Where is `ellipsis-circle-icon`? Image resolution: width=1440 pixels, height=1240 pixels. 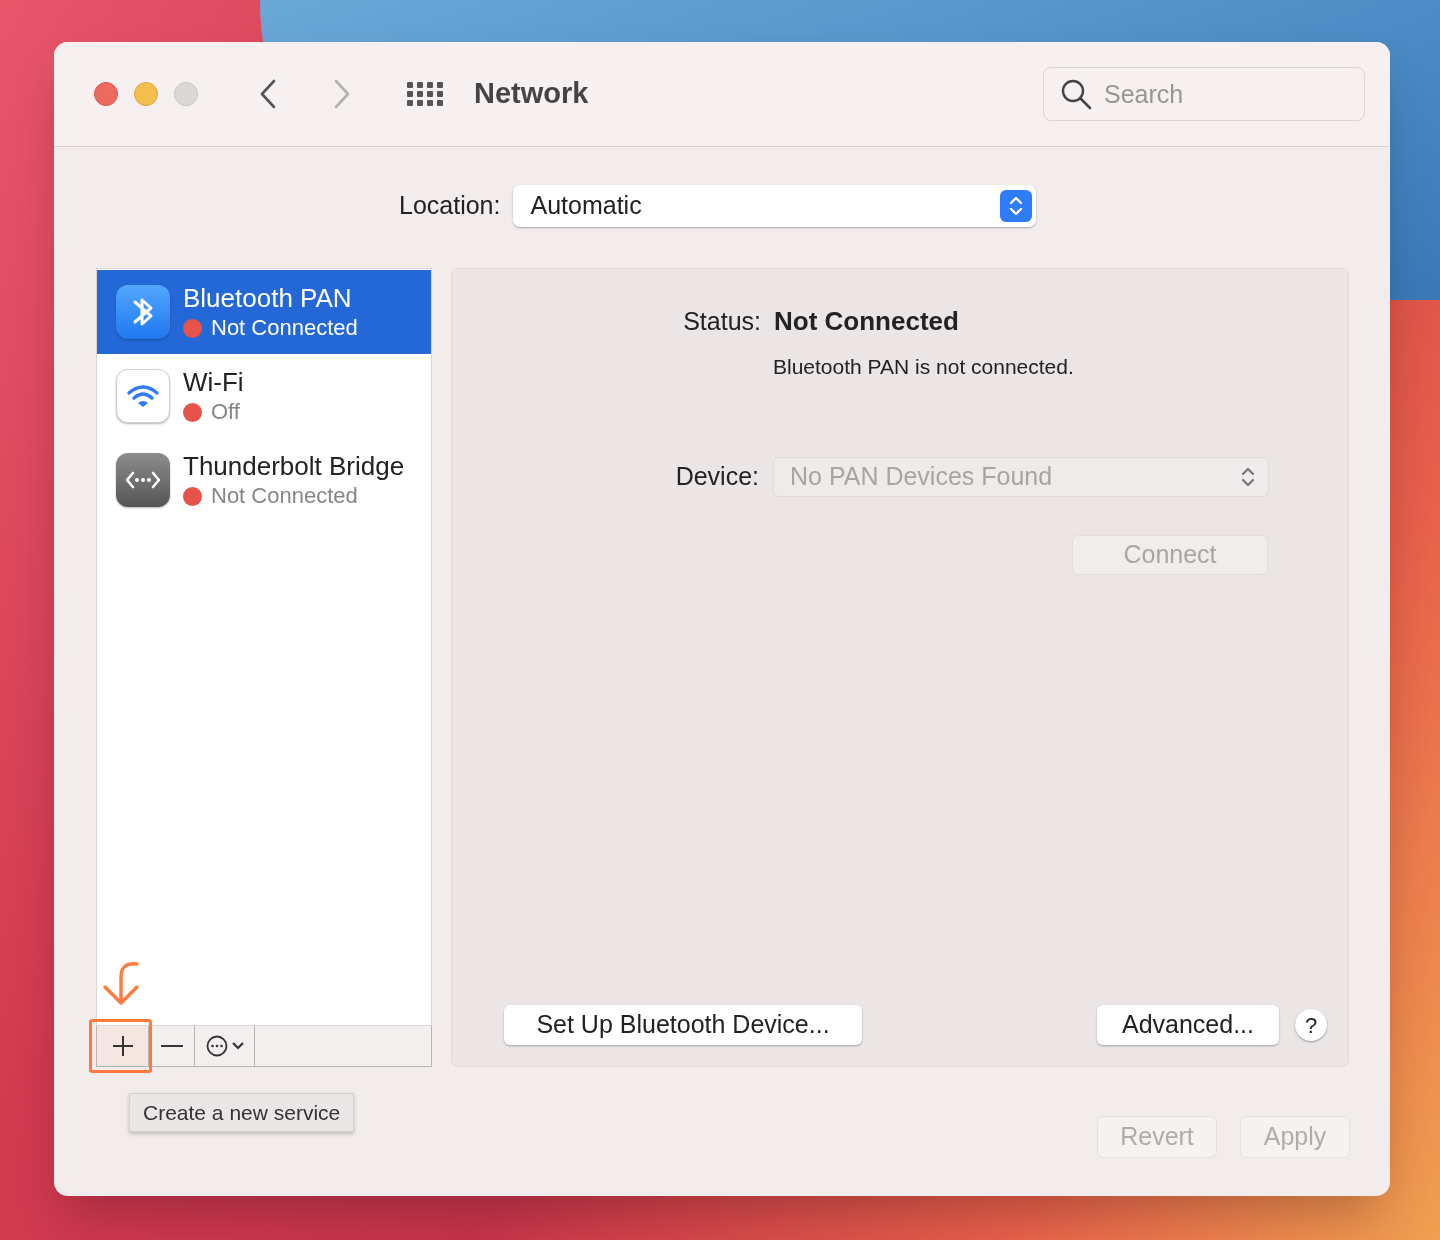
ellipsis-circle-icon is located at coordinates (216, 1046).